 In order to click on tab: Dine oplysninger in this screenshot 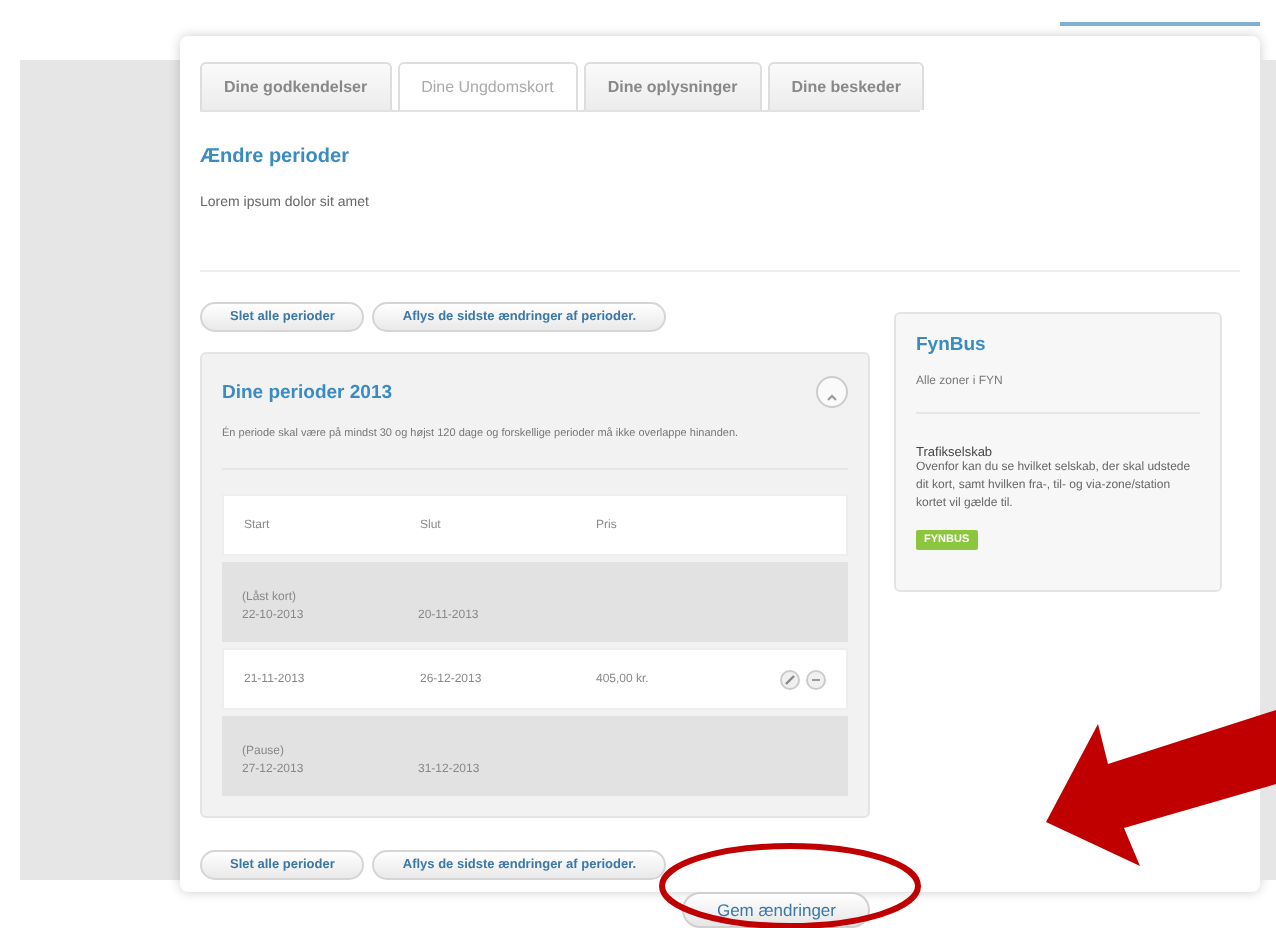, I will do `click(672, 86)`.